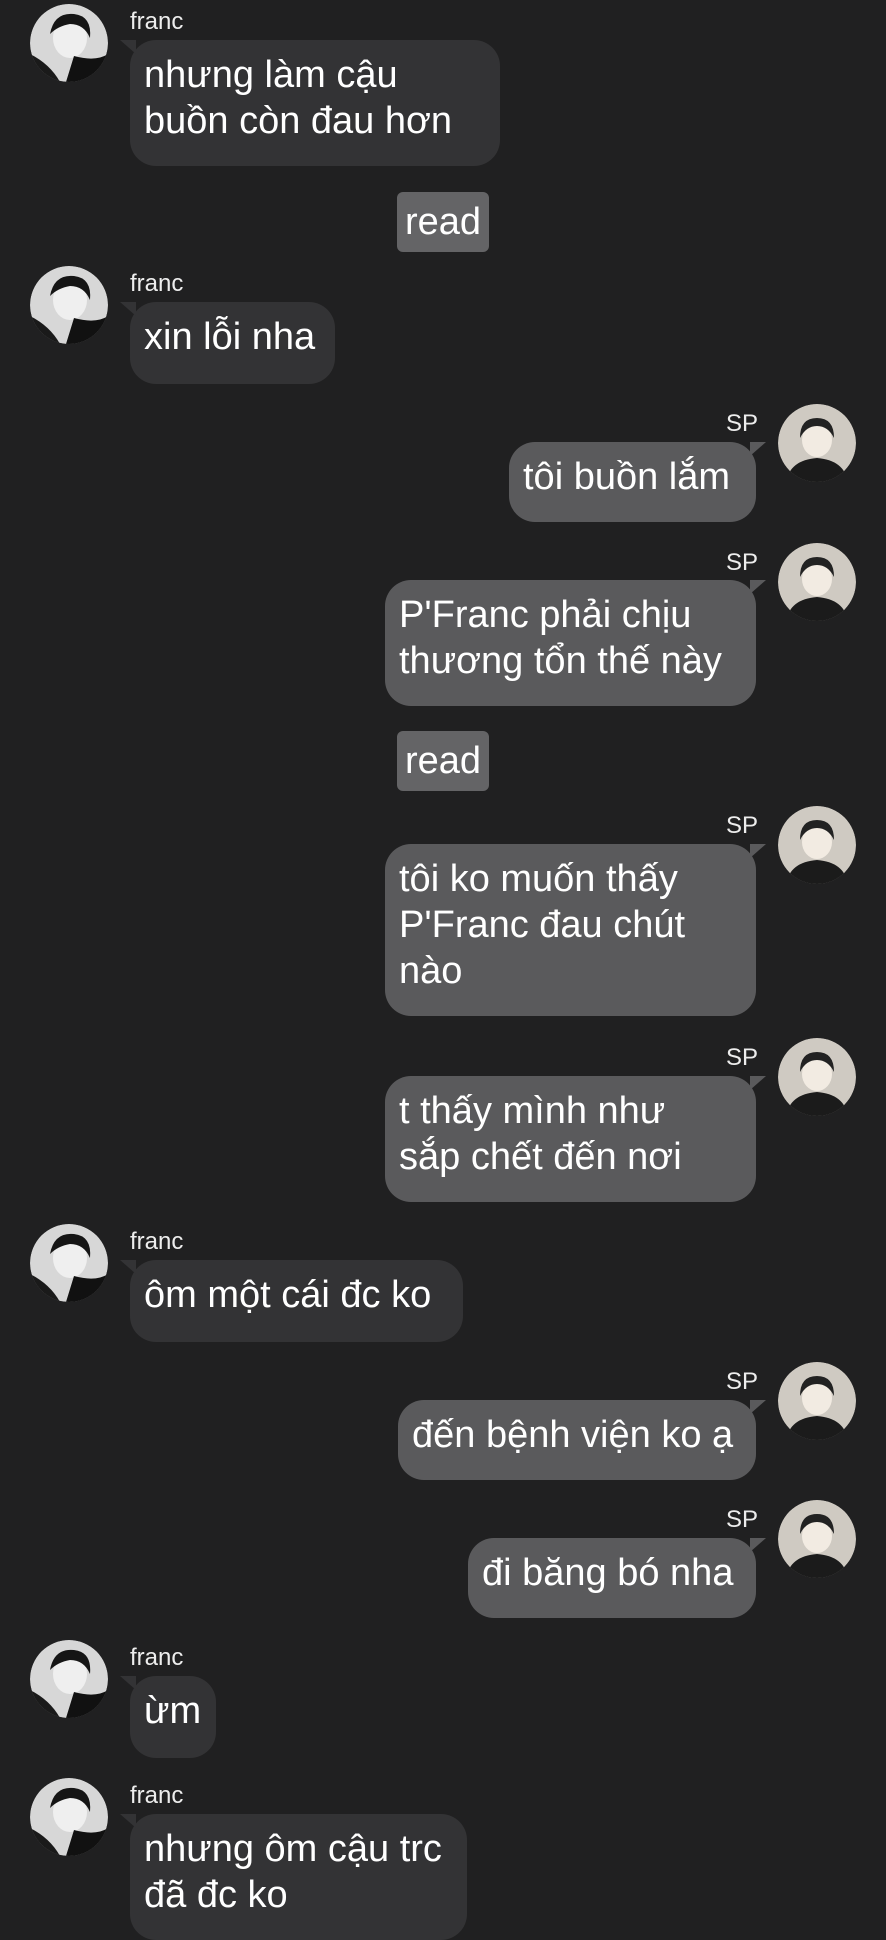  What do you see at coordinates (608, 1573) in the screenshot?
I see `message-text: đi băng bó nha` at bounding box center [608, 1573].